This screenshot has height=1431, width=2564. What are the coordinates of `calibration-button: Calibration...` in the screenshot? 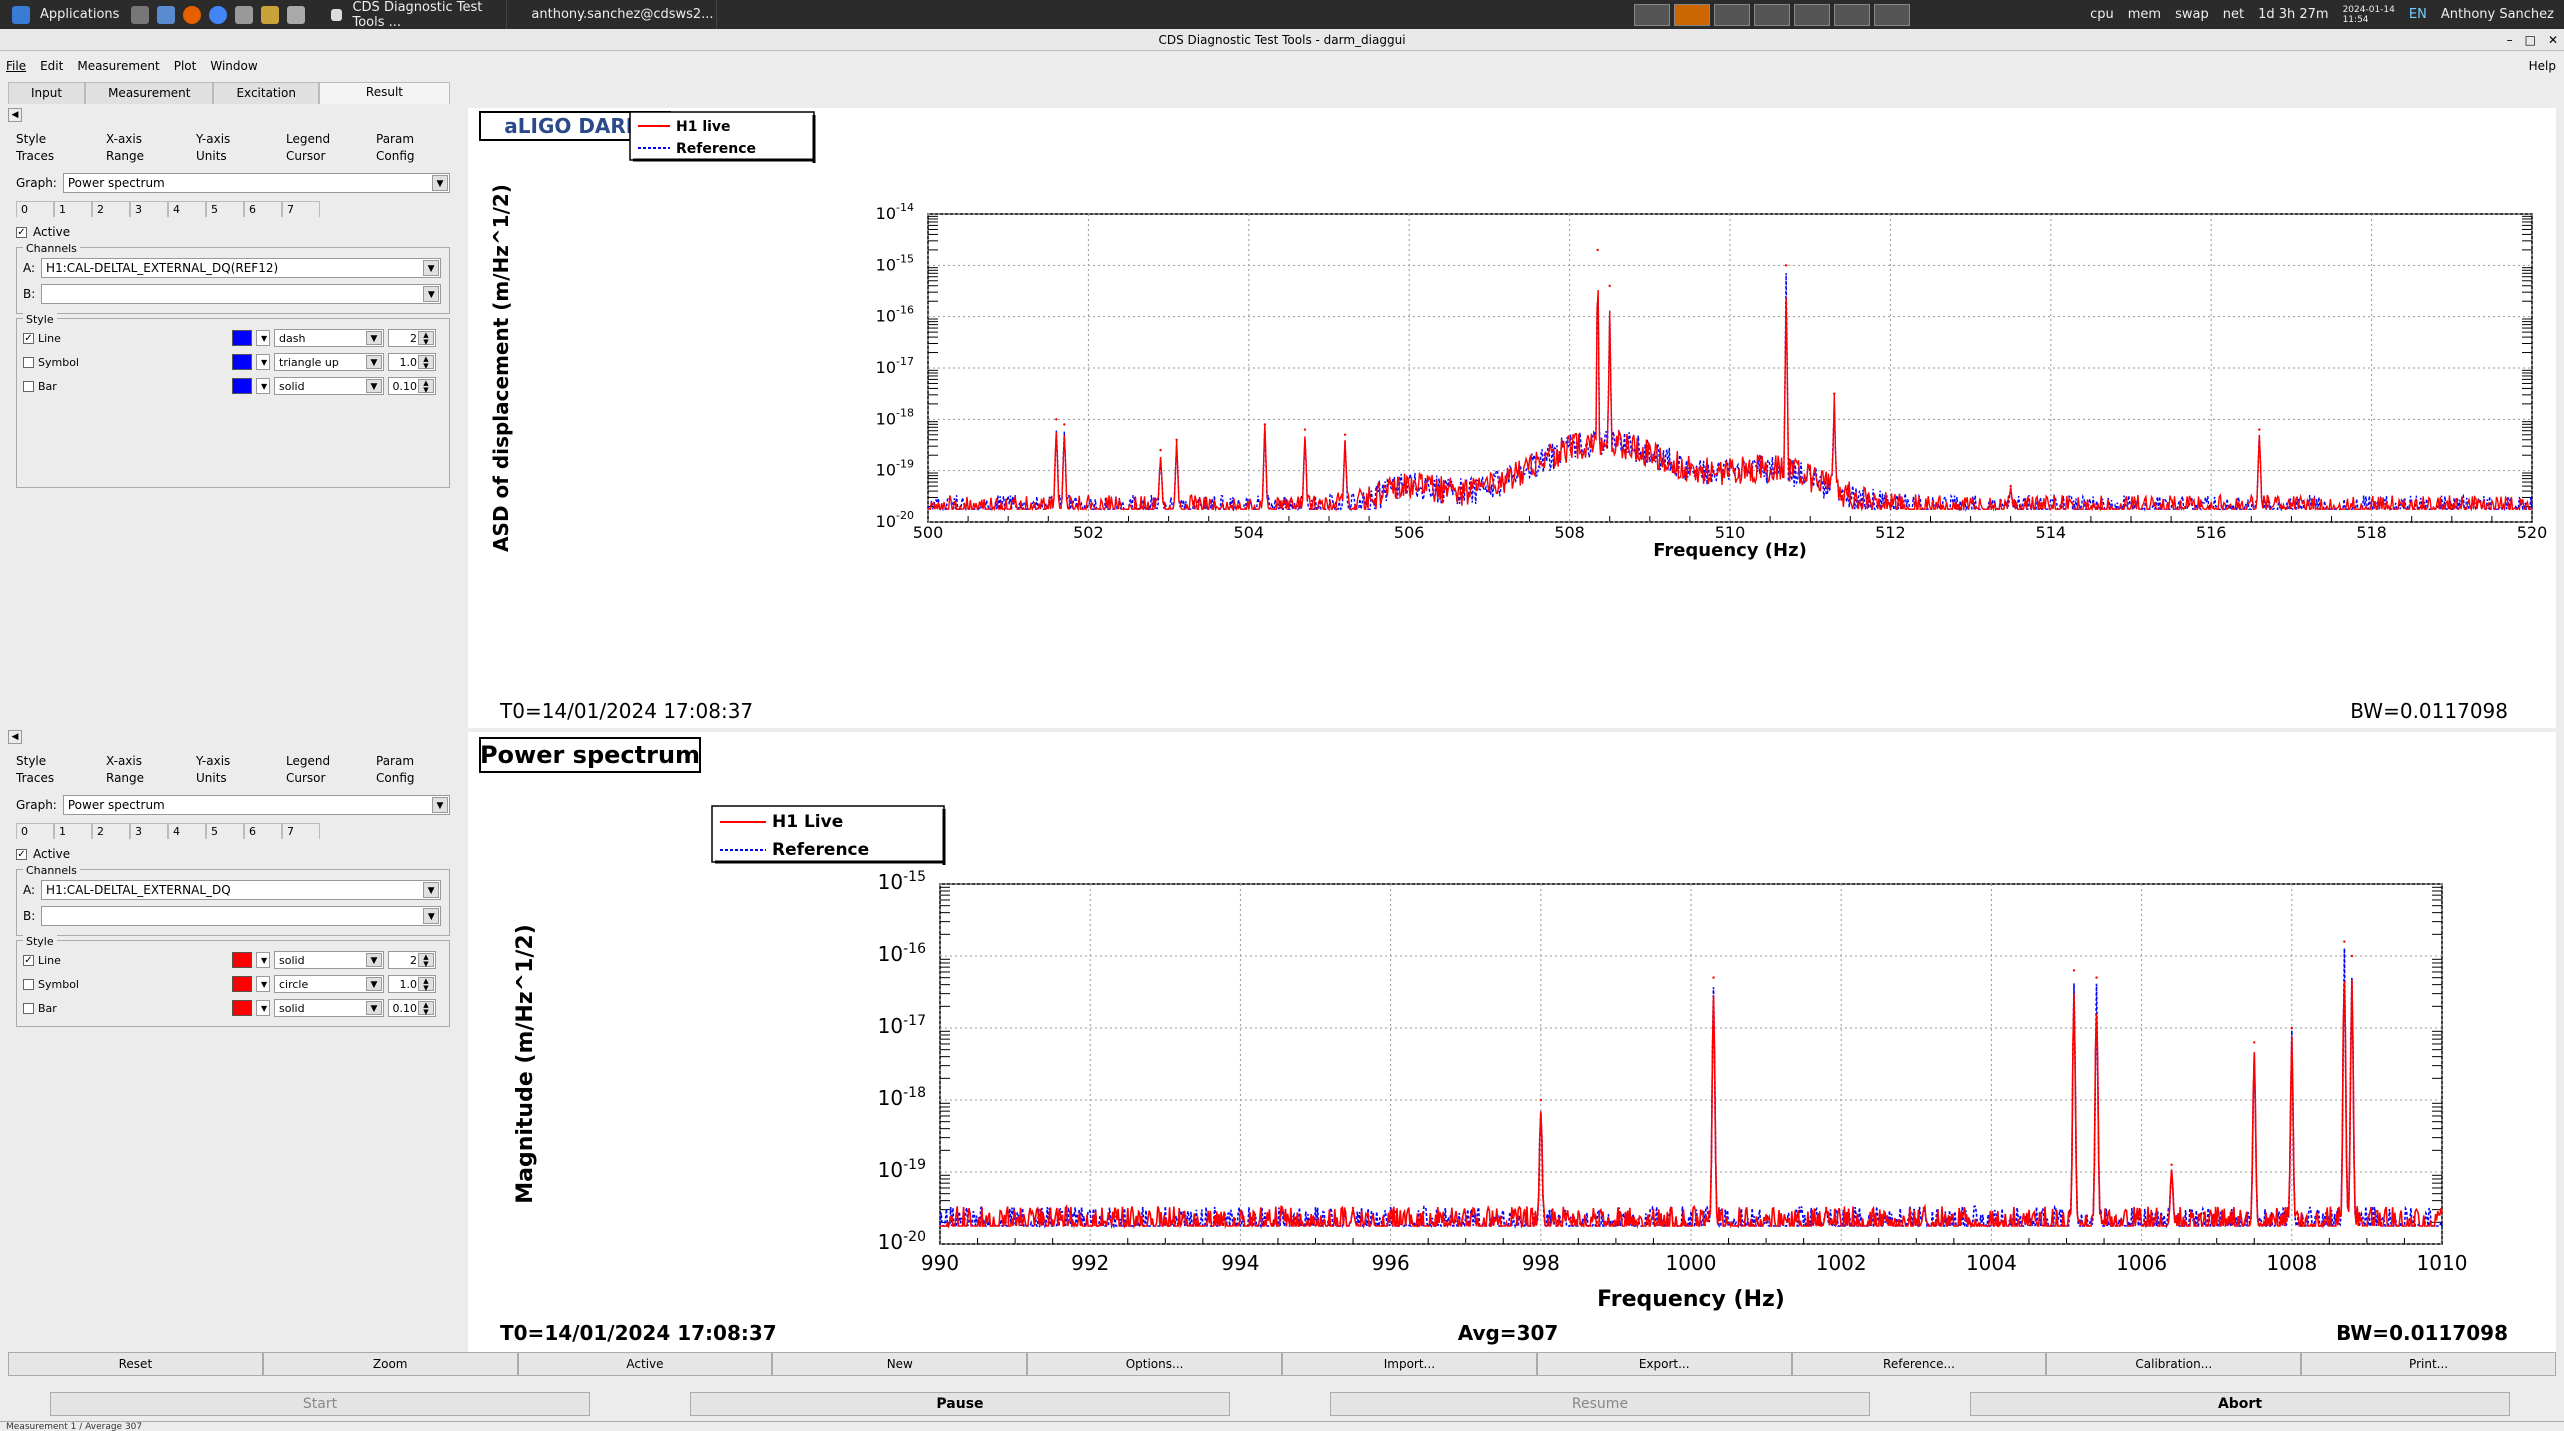 It's located at (2174, 1364).